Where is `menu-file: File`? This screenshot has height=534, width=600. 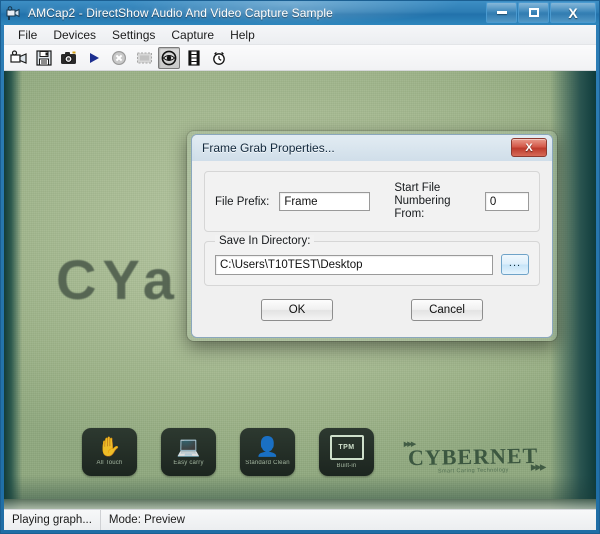
menu-file: File is located at coordinates (27, 35).